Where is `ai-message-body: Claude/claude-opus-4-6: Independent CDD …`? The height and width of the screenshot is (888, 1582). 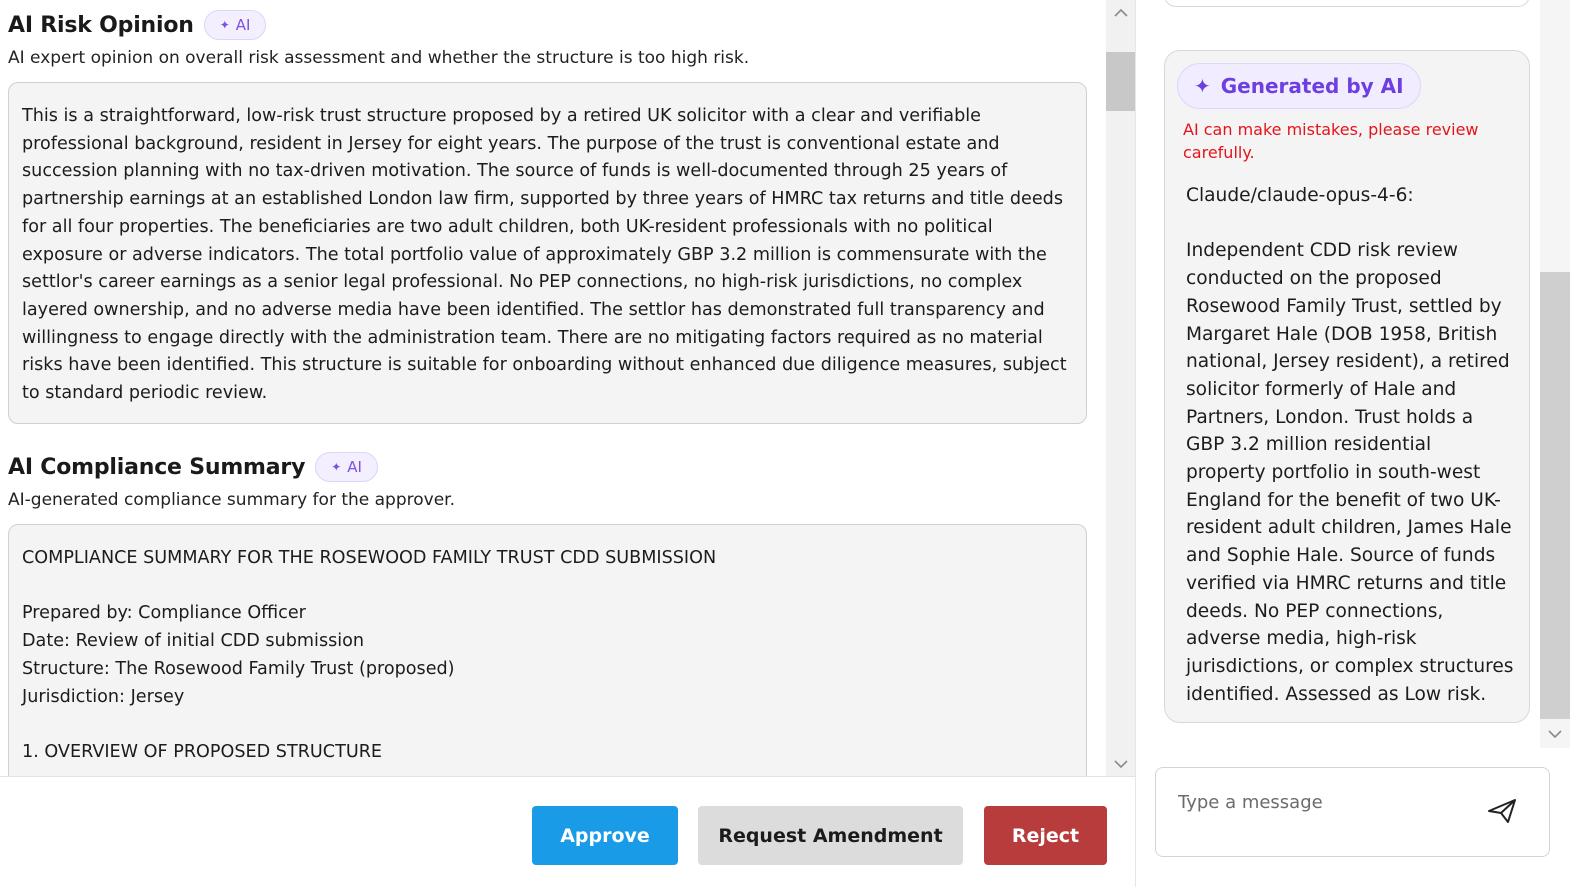 ai-message-body: Claude/claude-opus-4-6: Independent CDD … is located at coordinates (1351, 445).